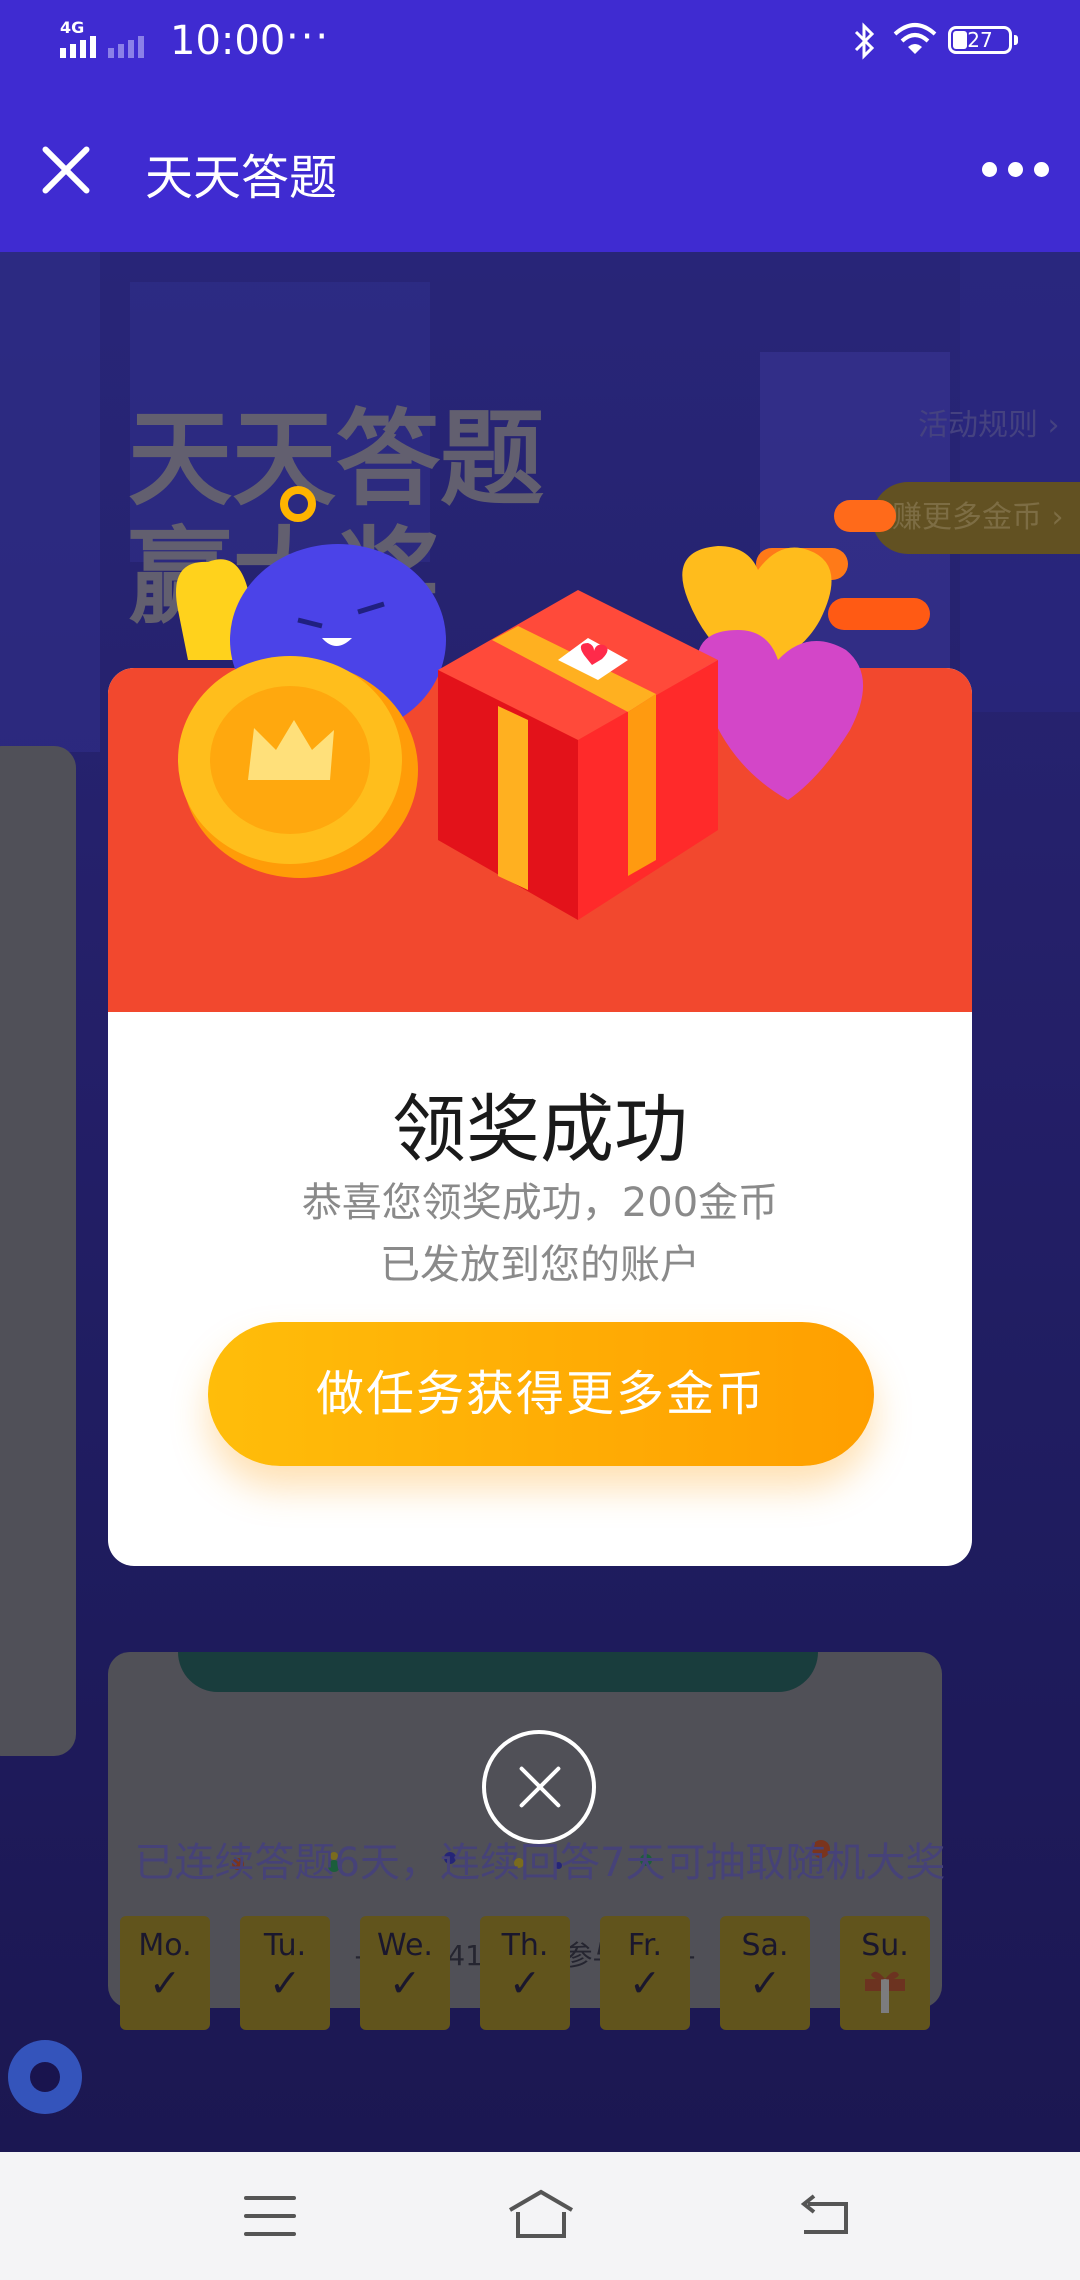 Image resolution: width=1080 pixels, height=2280 pixels. Describe the element at coordinates (980, 40) in the screenshot. I see `battery-level: 27` at that location.